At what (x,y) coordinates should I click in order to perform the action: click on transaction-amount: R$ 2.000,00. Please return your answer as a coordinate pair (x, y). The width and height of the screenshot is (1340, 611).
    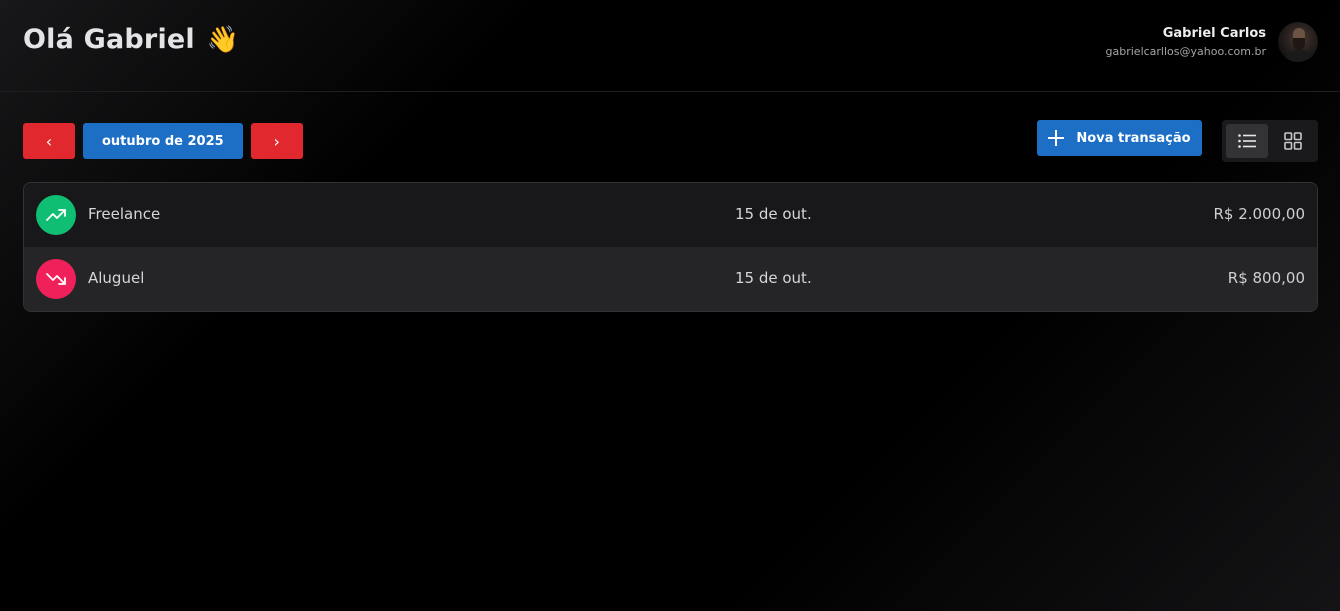
    Looking at the image, I should click on (1259, 214).